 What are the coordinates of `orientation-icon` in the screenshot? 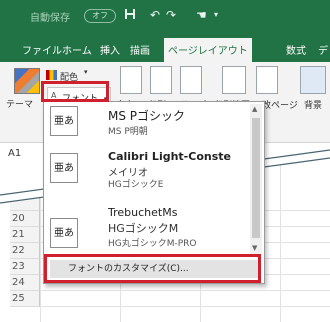 It's located at (161, 80).